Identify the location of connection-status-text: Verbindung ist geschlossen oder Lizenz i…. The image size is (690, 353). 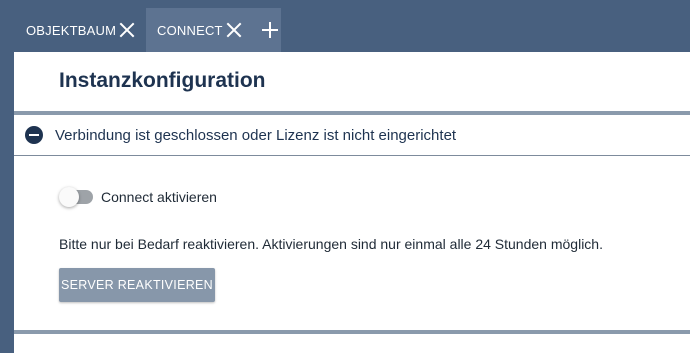
(256, 135).